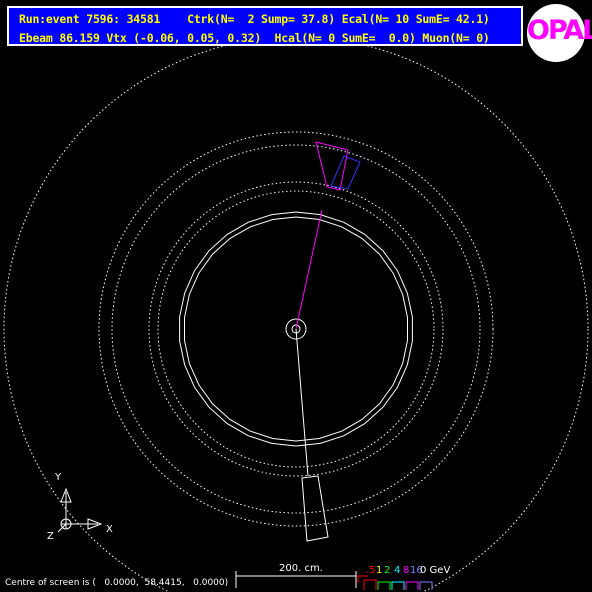 The width and height of the screenshot is (592, 592). I want to click on axis-label-x: X, so click(109, 529).